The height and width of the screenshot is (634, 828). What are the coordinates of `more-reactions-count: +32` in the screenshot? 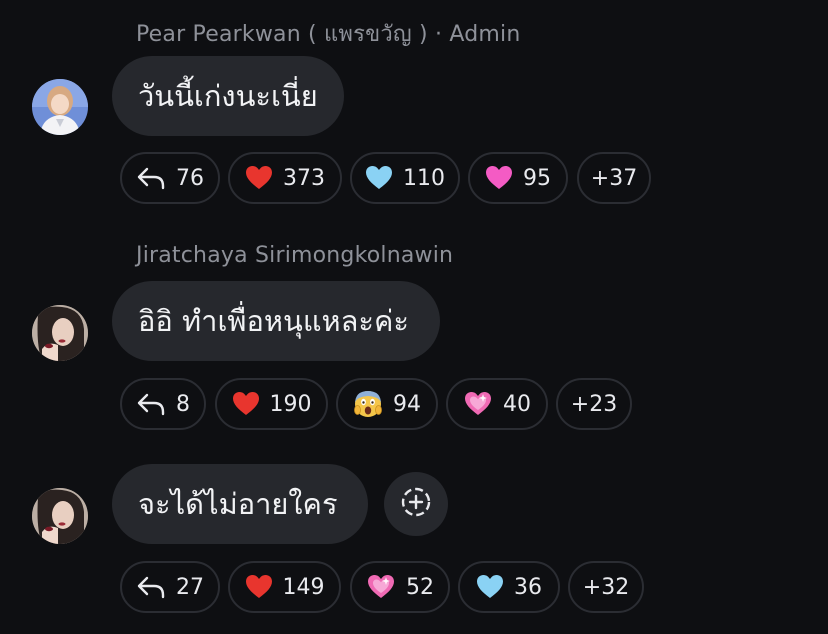 It's located at (606, 587).